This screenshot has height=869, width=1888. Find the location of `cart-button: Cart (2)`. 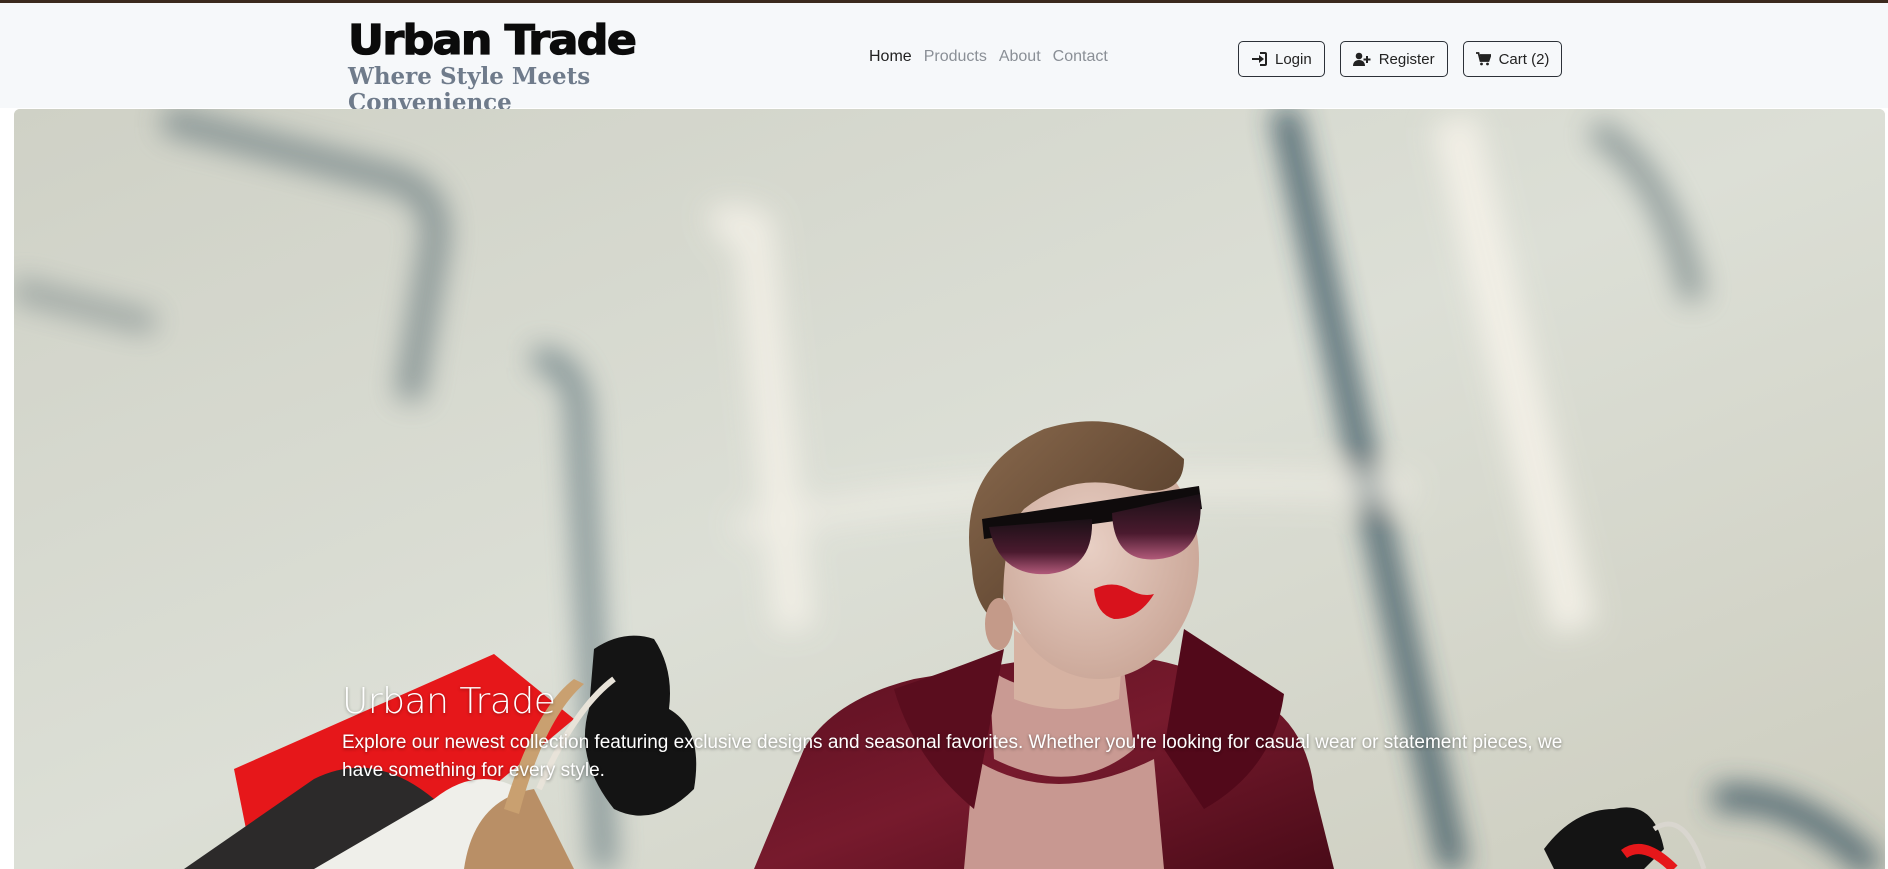

cart-button: Cart (2) is located at coordinates (1512, 59).